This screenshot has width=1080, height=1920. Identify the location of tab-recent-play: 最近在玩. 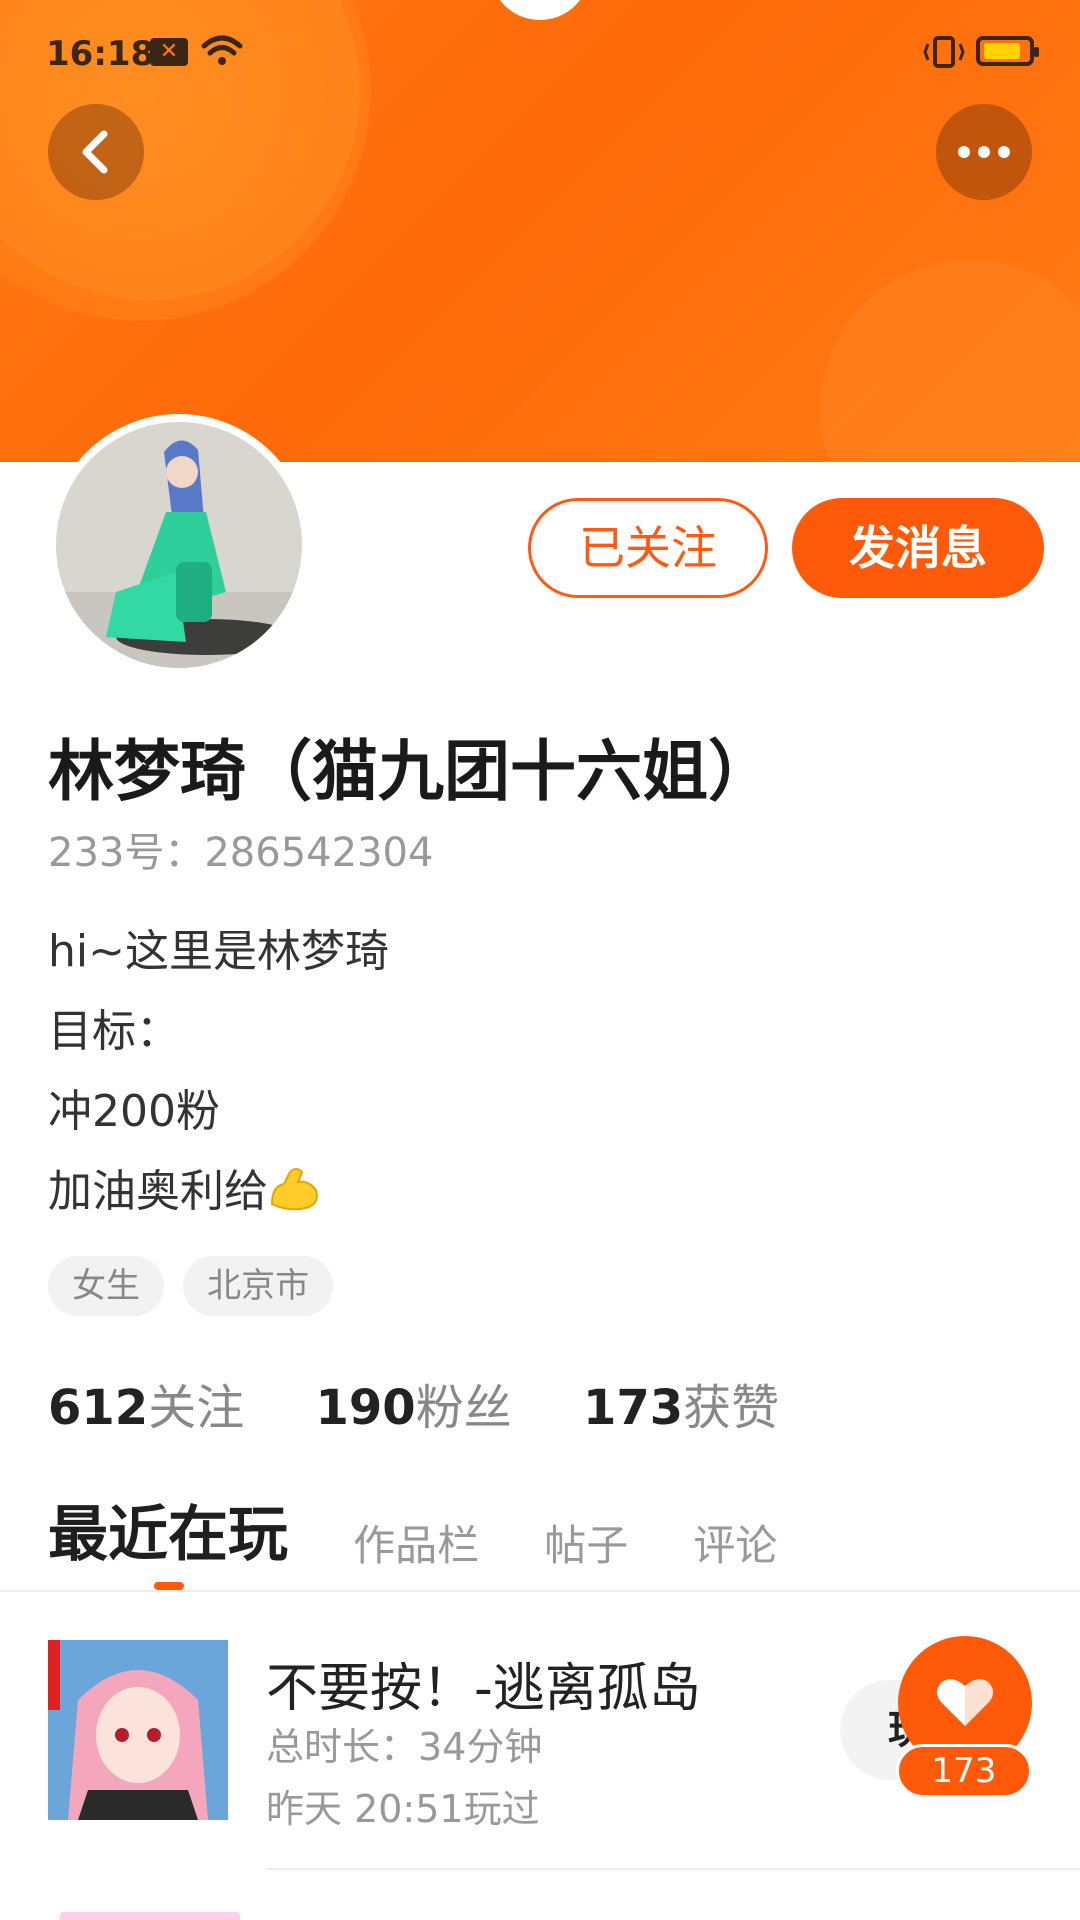
(168, 1529).